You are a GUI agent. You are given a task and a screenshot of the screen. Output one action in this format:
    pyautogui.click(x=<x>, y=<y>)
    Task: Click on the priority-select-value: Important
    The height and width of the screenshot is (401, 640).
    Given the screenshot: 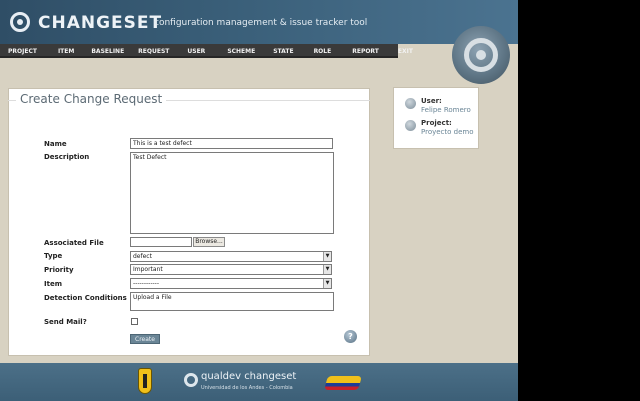 What is the action you would take?
    pyautogui.click(x=148, y=269)
    